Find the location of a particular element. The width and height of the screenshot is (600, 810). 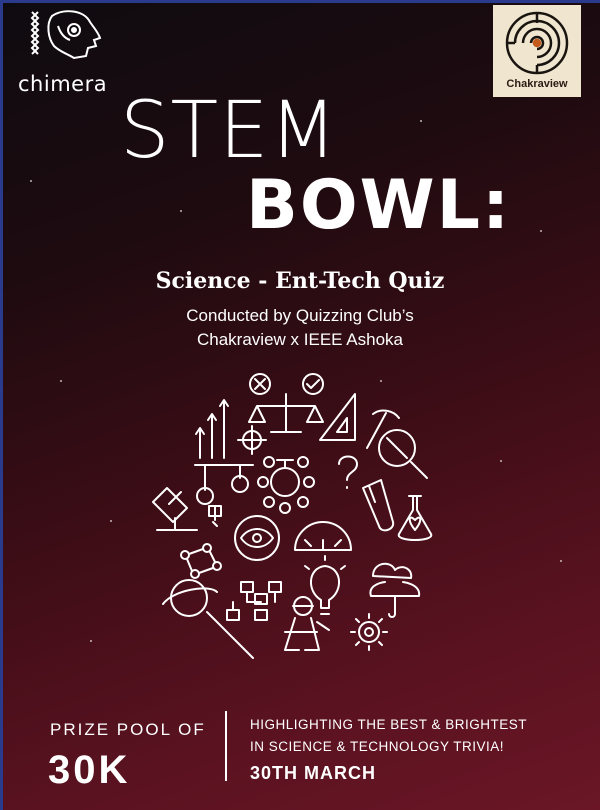

gear-icon is located at coordinates (369, 632).